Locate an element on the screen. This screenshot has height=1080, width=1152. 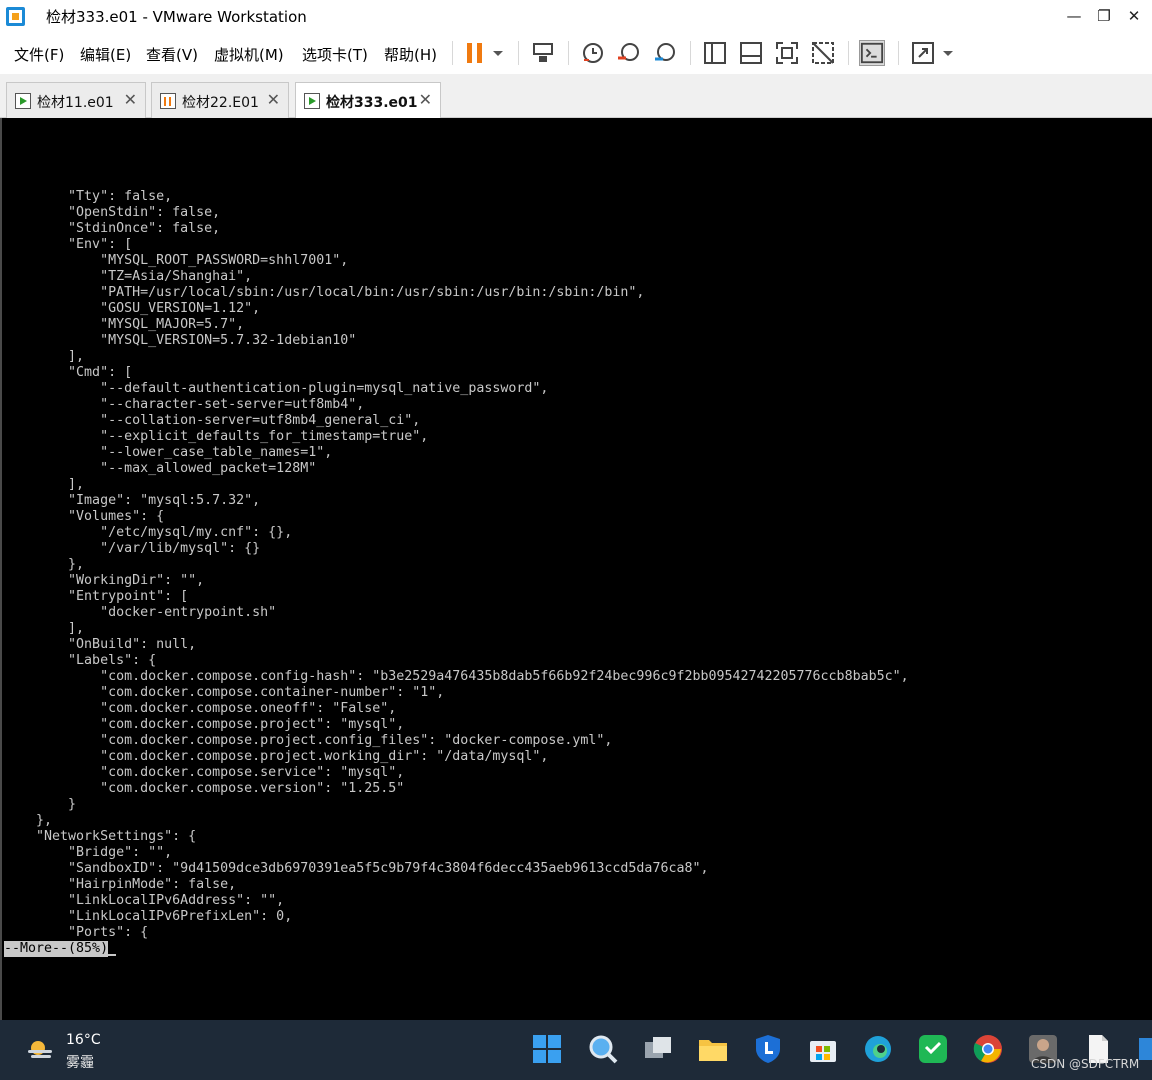
console-line: "Volumes": { is located at coordinates (84, 516).